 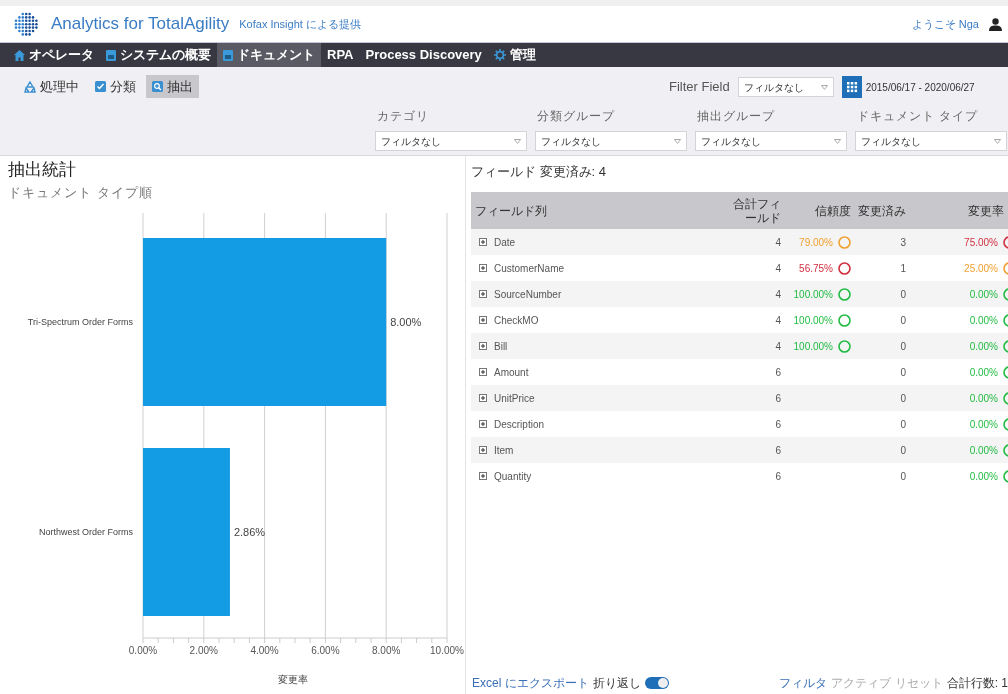 What do you see at coordinates (386, 650) in the screenshot?
I see `tick-label: 8.00%` at bounding box center [386, 650].